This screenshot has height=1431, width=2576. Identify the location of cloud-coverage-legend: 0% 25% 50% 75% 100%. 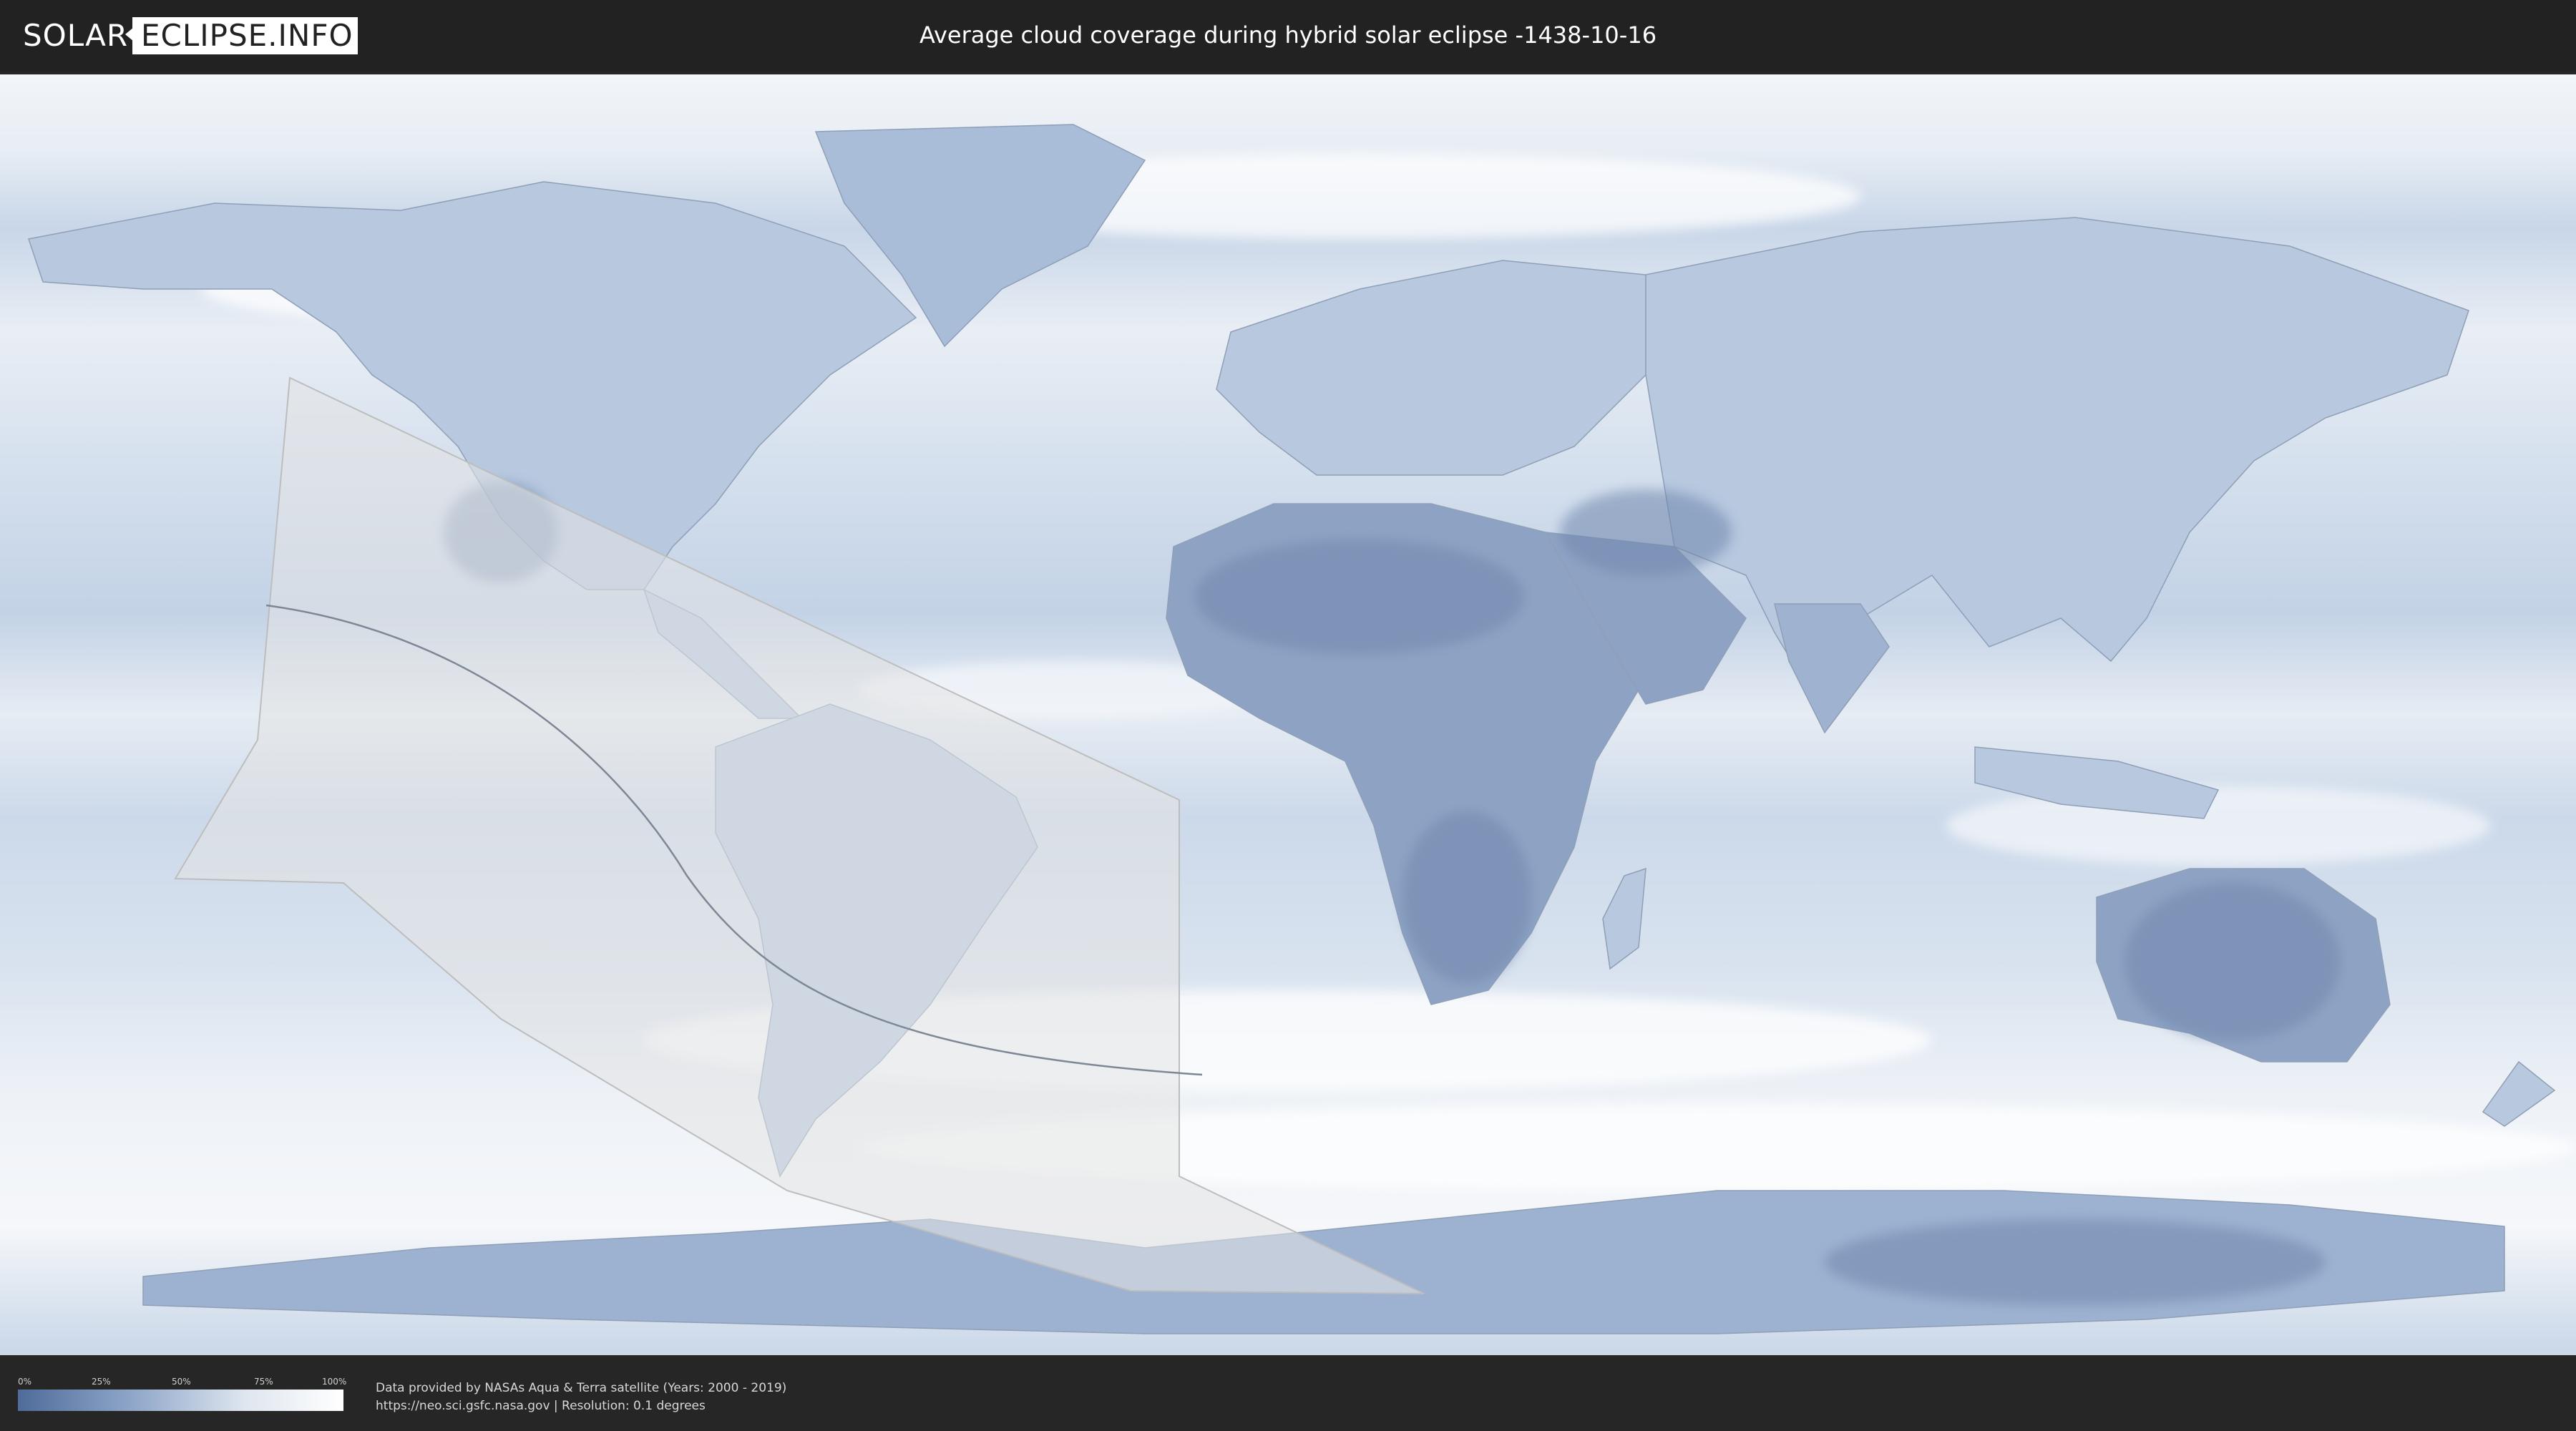
(182, 1394).